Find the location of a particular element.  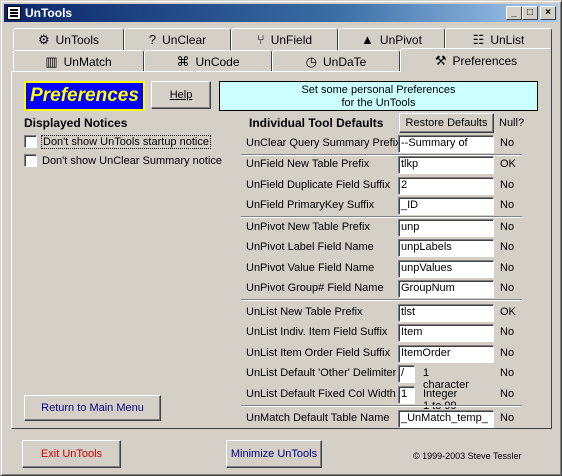

field-label: UnList Default Fixed Col Width is located at coordinates (321, 394).